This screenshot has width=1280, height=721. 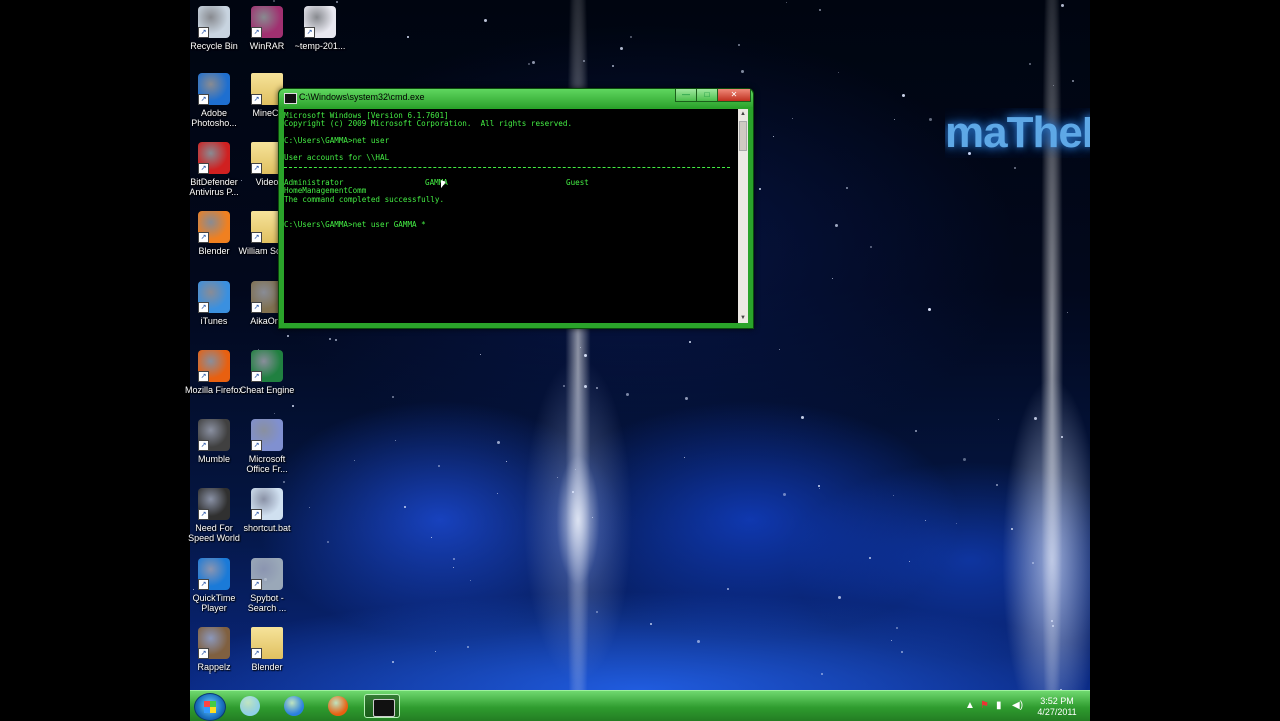 I want to click on console-line: C:\Users\GAMMA>net user, so click(x=337, y=140).